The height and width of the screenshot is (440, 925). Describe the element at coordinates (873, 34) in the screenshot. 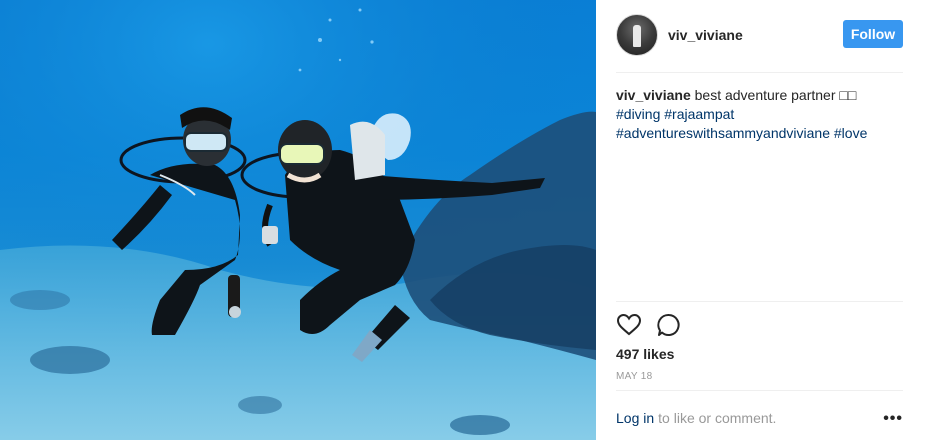

I see `follow-button: Follow` at that location.